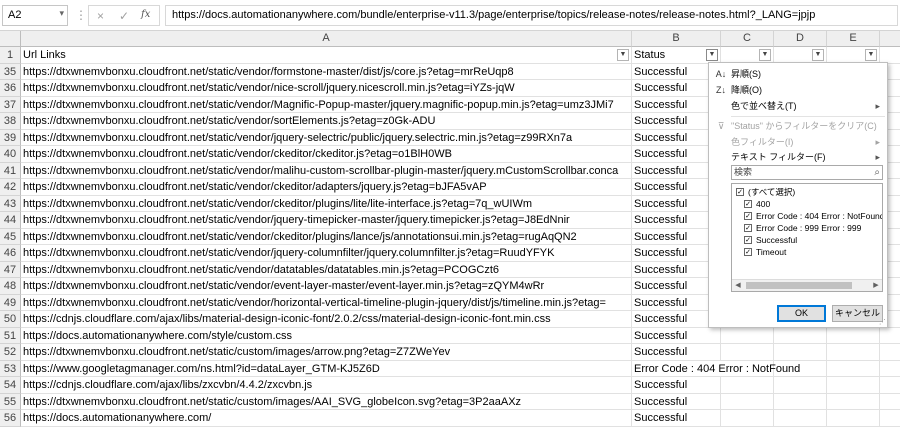 The height and width of the screenshot is (429, 900). I want to click on row-header: 54, so click(10, 385).